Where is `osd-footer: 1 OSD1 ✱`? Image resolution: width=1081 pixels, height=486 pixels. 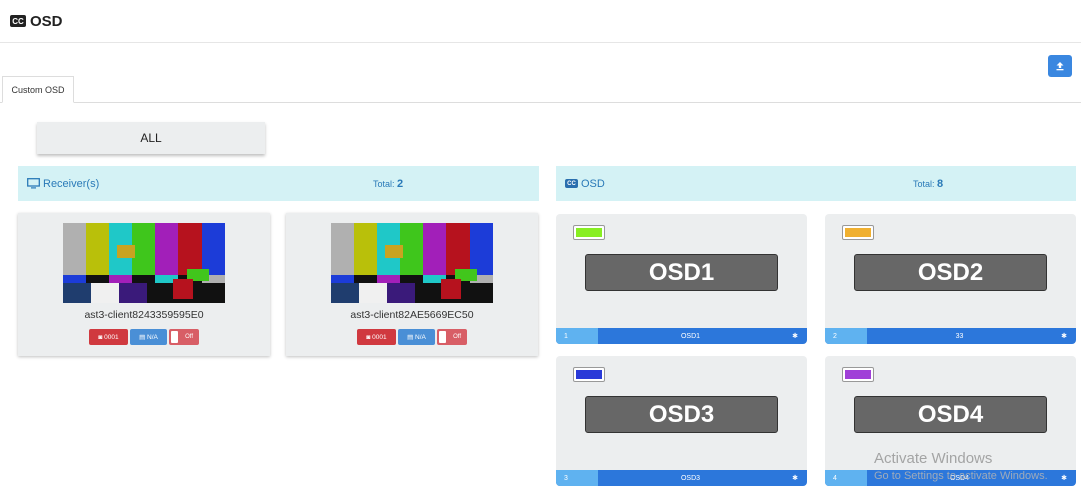
osd-footer: 1 OSD1 ✱ is located at coordinates (681, 336).